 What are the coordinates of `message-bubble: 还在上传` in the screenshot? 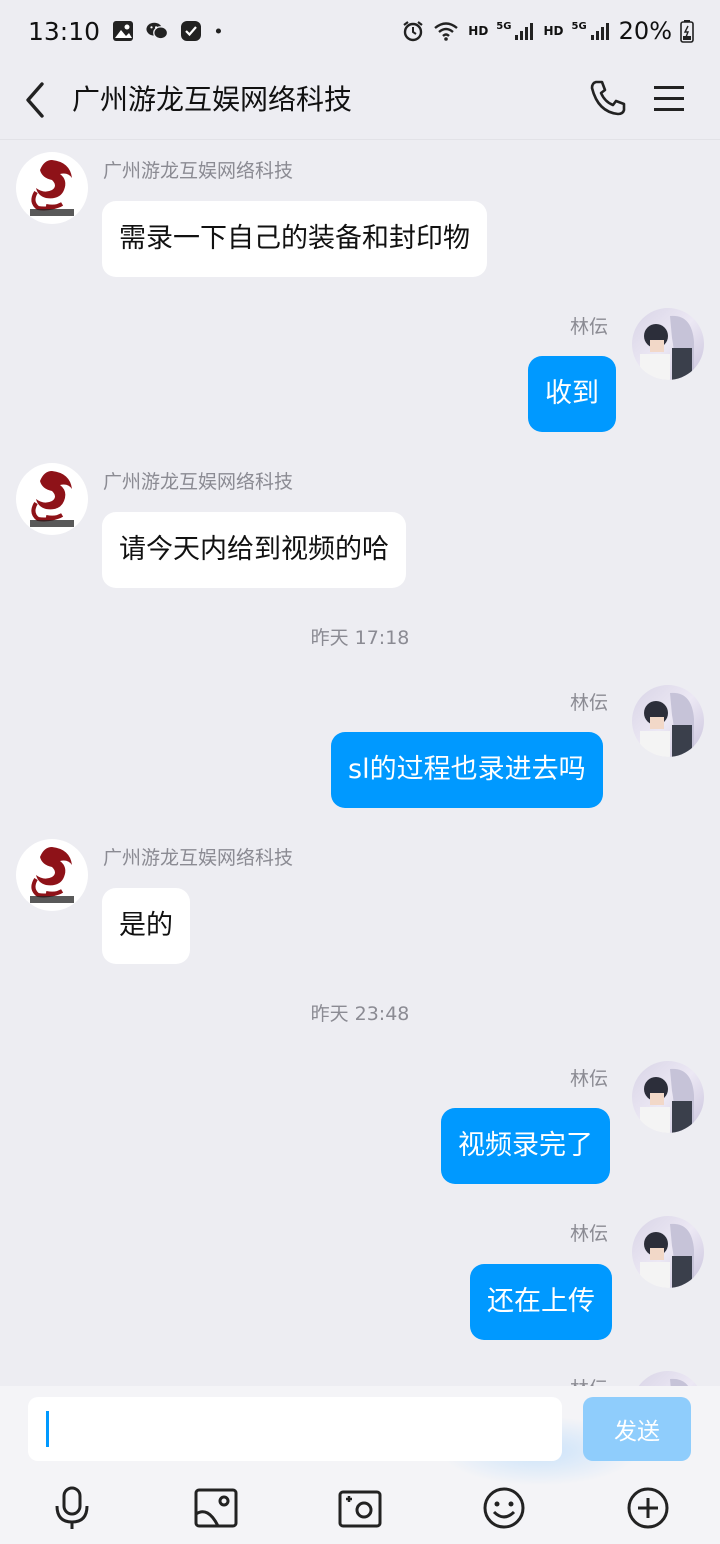 It's located at (541, 1302).